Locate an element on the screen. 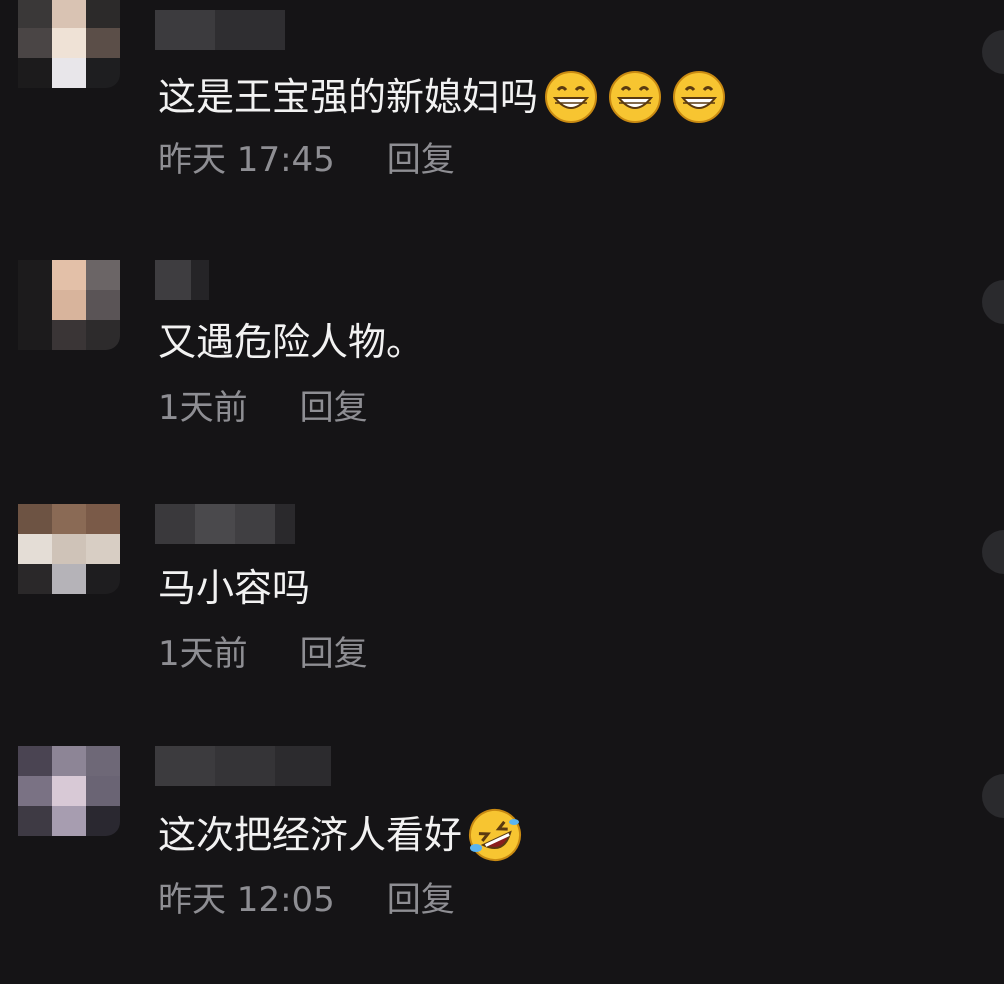 Image resolution: width=1004 pixels, height=984 pixels. comment-text-content: 又遇危险人物。 is located at coordinates (291, 342).